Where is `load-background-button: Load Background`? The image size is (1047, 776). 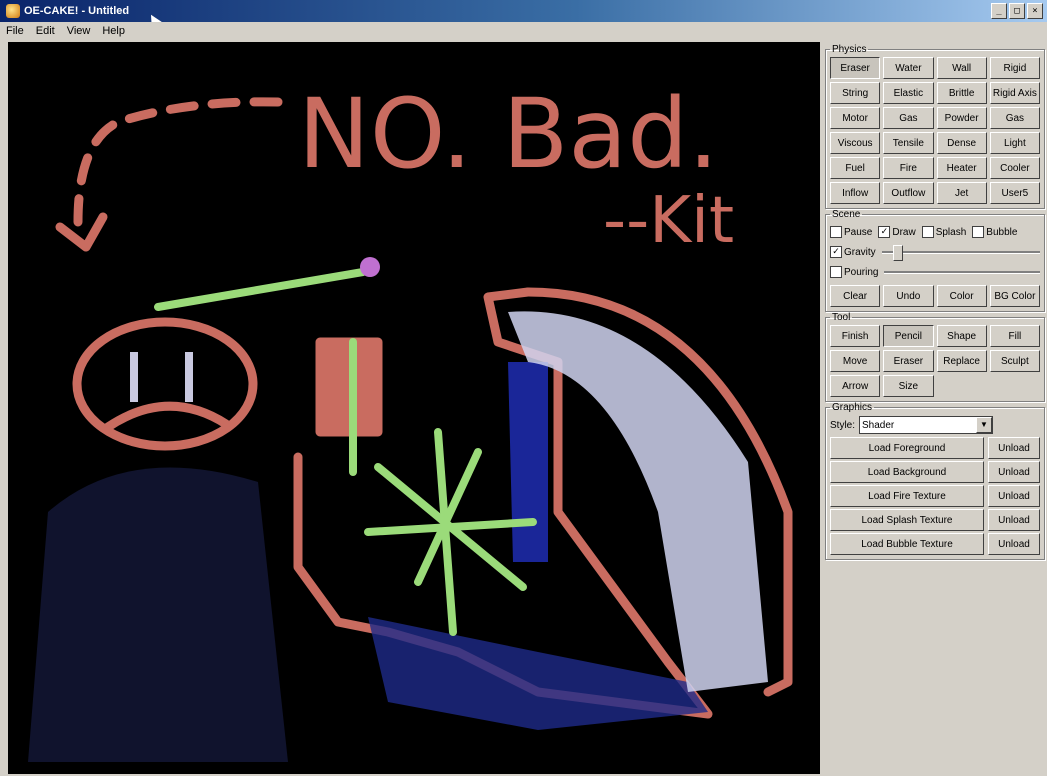 load-background-button: Load Background is located at coordinates (907, 472).